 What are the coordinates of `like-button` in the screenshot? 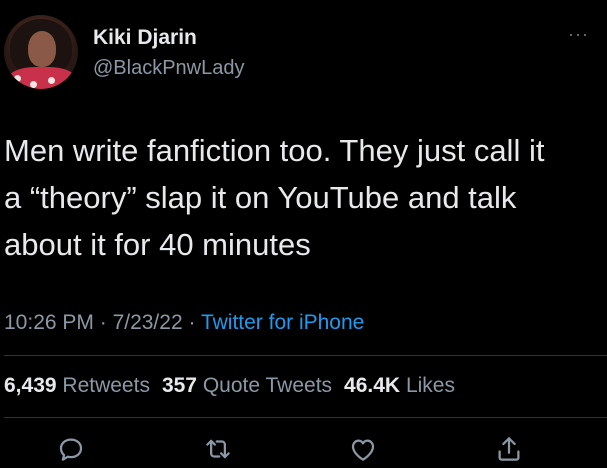 It's located at (365, 451).